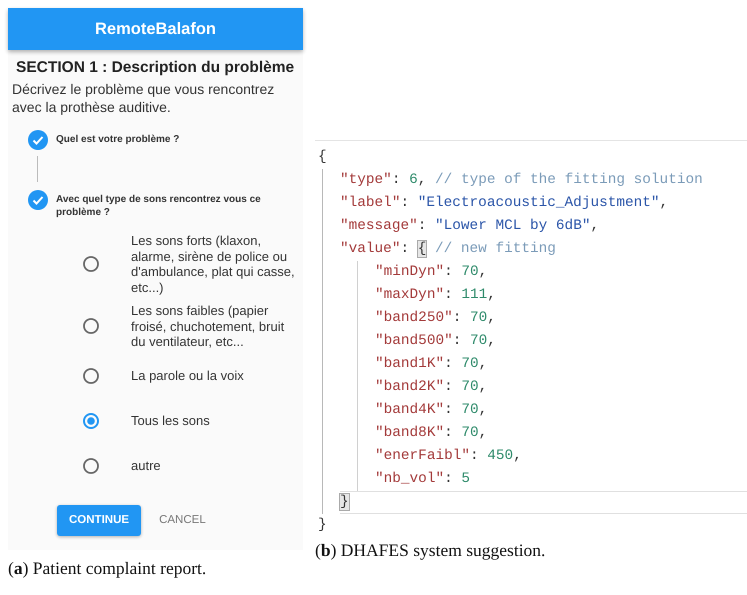 The image size is (747, 595). I want to click on option-label: autre, so click(215, 466).